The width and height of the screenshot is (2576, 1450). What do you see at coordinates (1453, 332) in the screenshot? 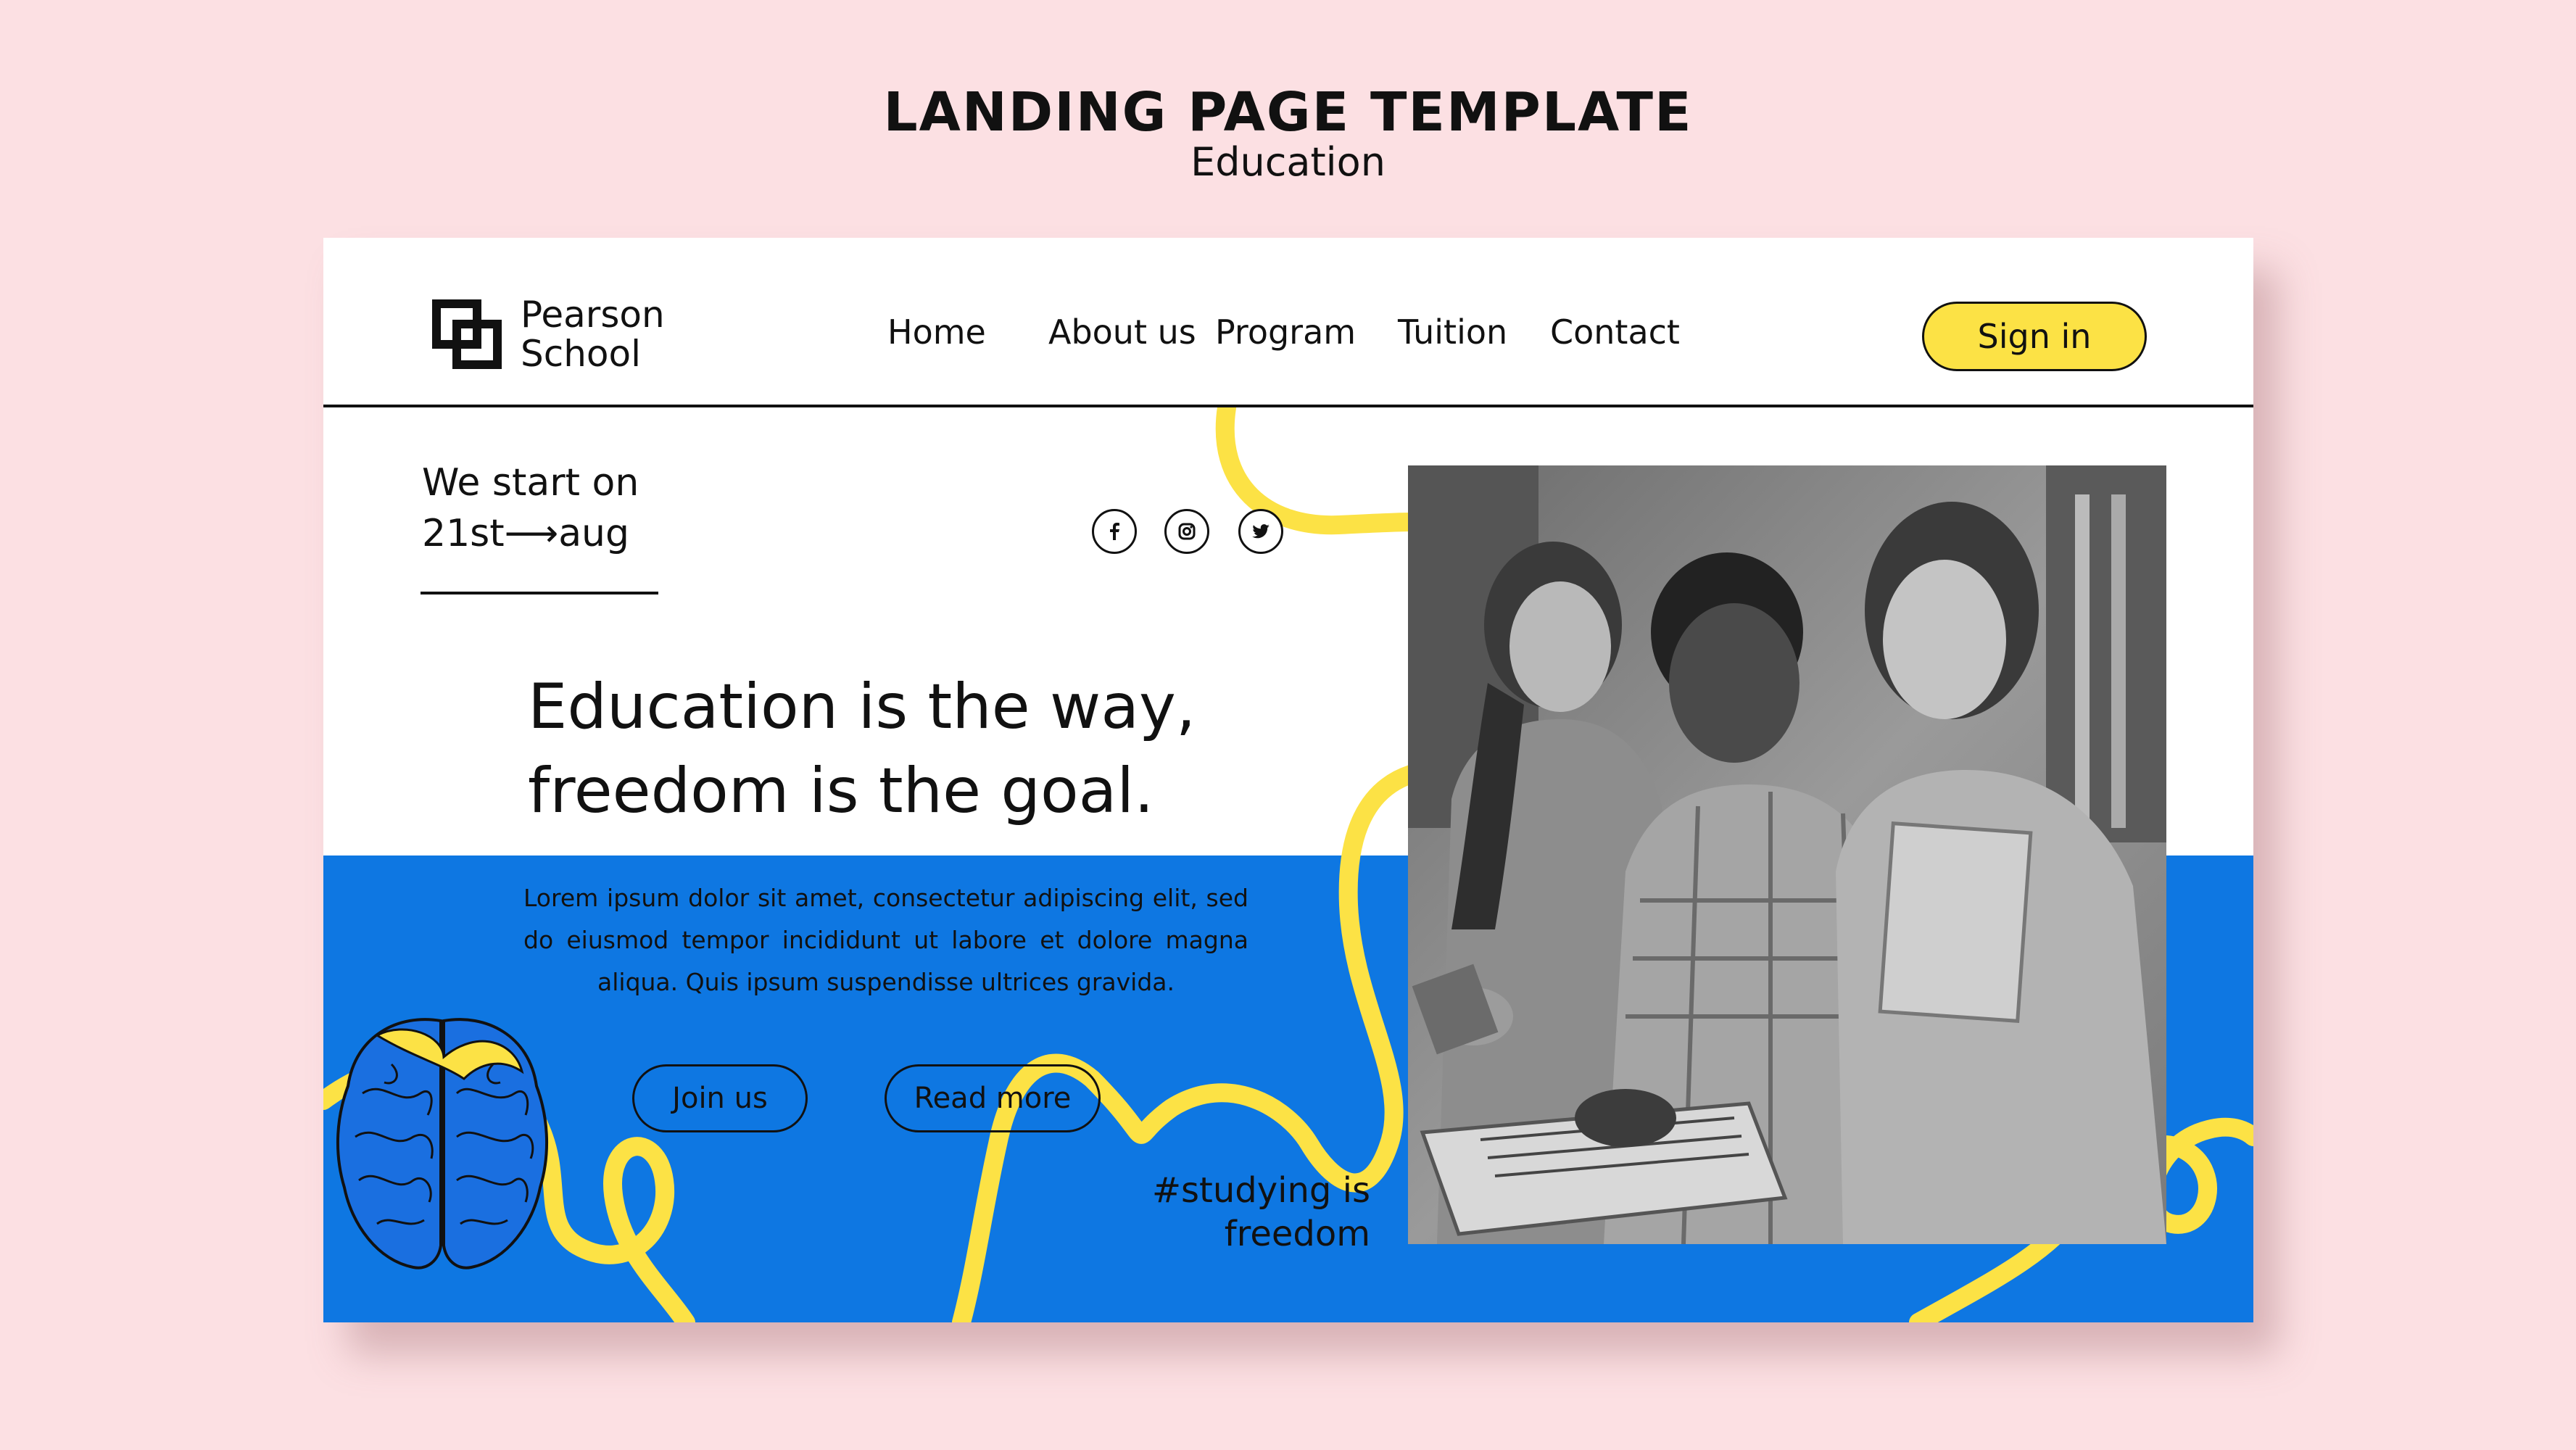
I see `nav-tuition: Tuition` at bounding box center [1453, 332].